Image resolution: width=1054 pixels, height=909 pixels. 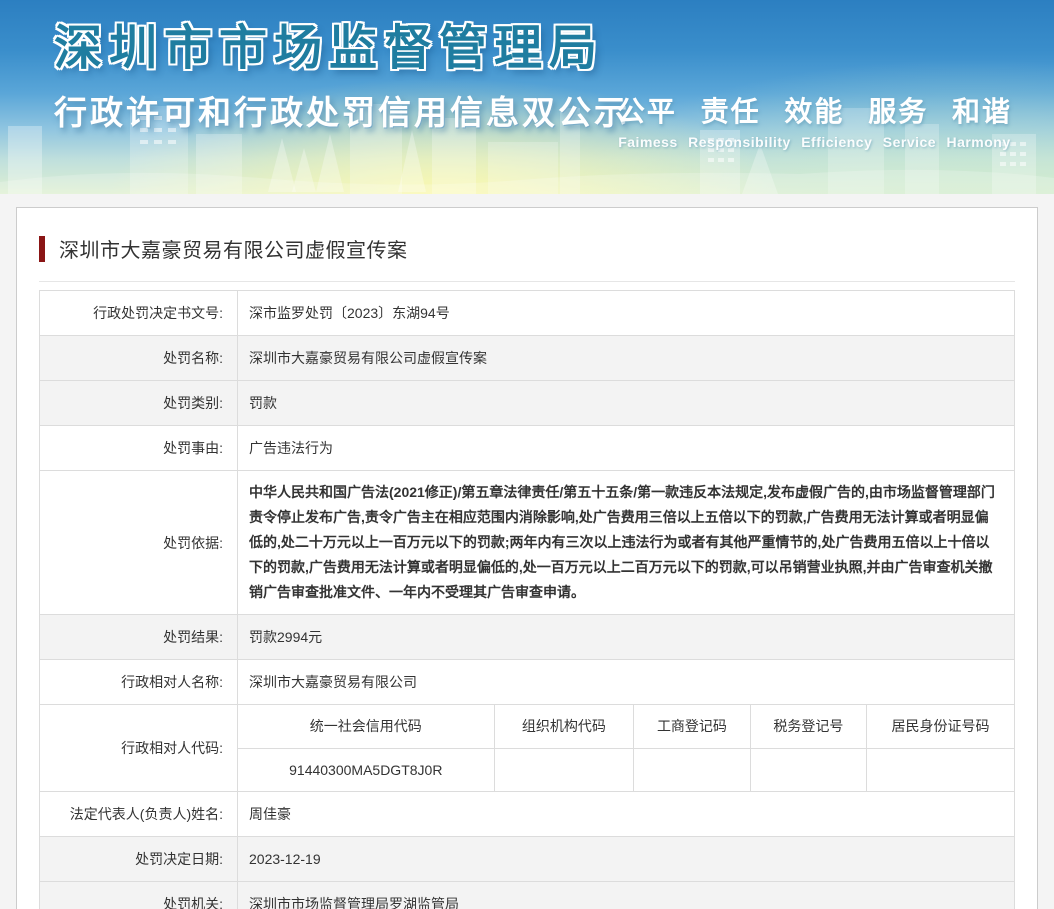 I want to click on table-row: 法定代表人(负责人)姓名: 周佳豪, so click(x=527, y=814).